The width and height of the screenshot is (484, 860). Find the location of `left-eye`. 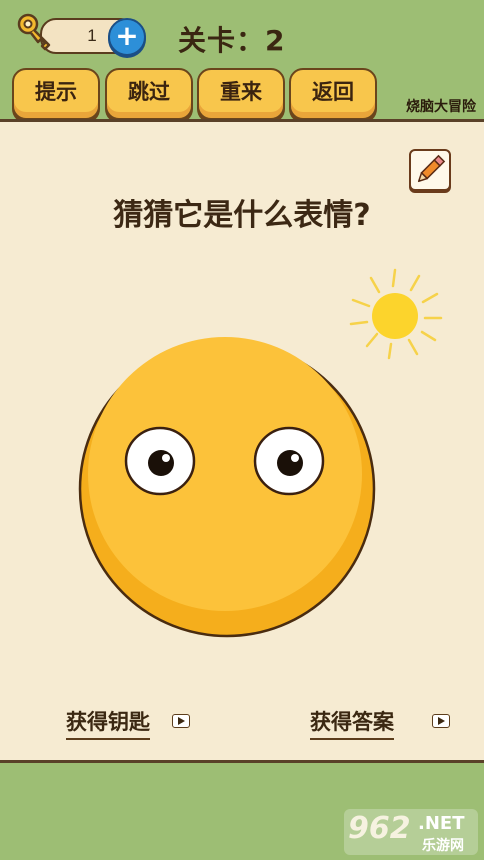

left-eye is located at coordinates (160, 461).